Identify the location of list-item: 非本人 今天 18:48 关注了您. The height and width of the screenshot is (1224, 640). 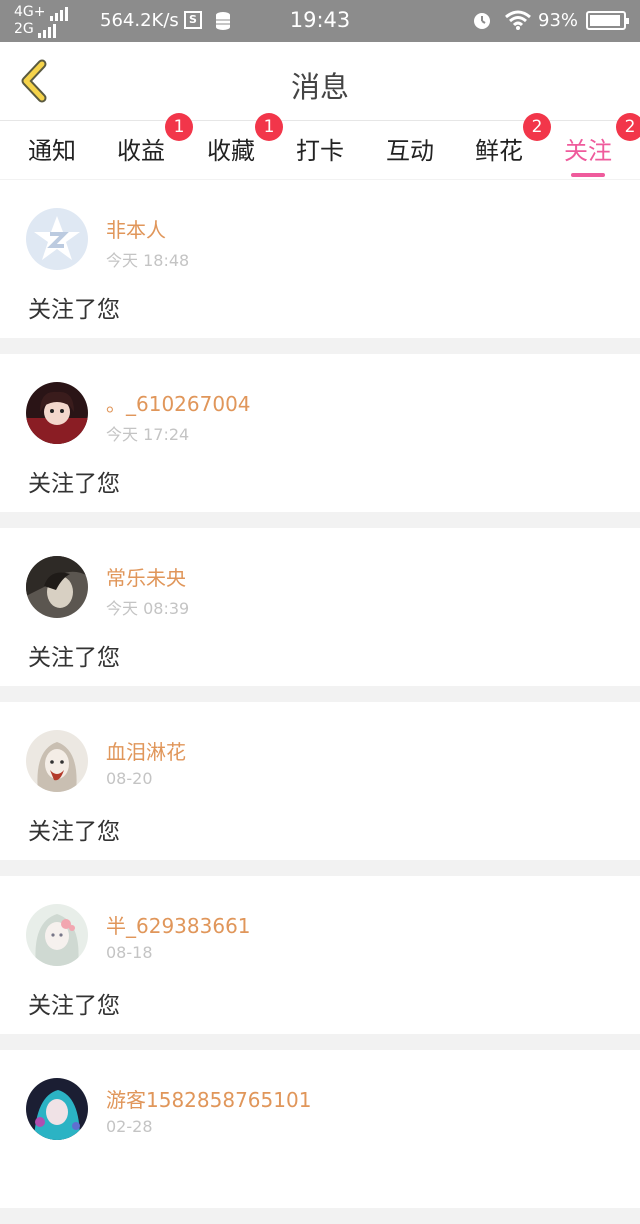
(320, 259).